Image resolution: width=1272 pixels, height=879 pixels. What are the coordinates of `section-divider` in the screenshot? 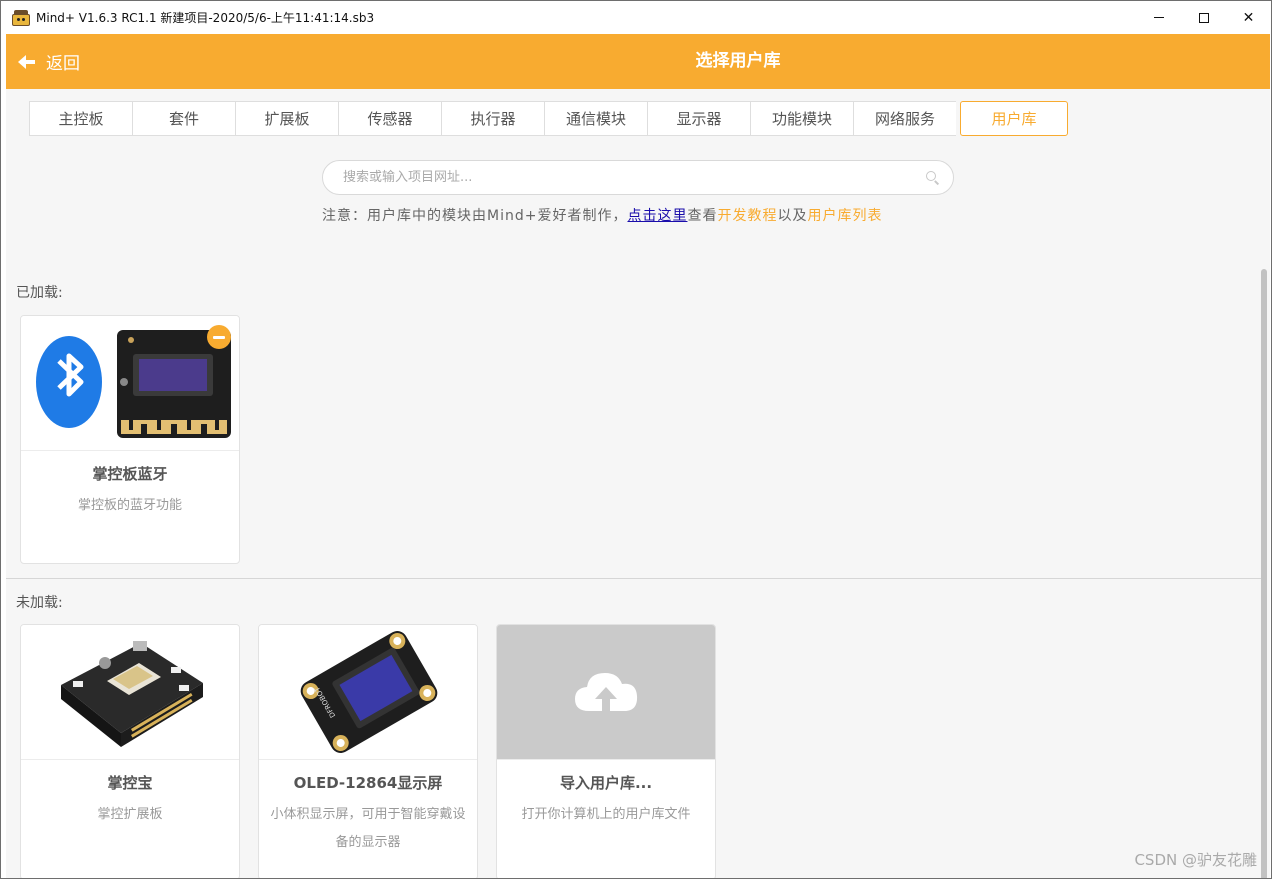 It's located at (635, 578).